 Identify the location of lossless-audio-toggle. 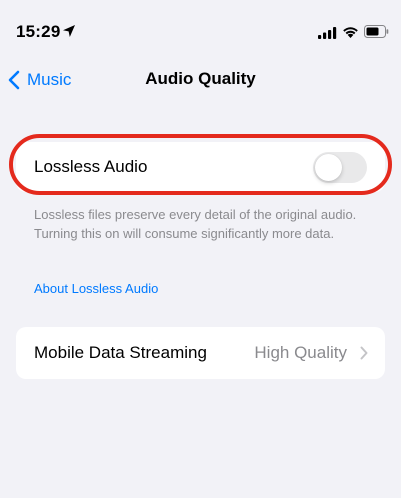
(340, 167).